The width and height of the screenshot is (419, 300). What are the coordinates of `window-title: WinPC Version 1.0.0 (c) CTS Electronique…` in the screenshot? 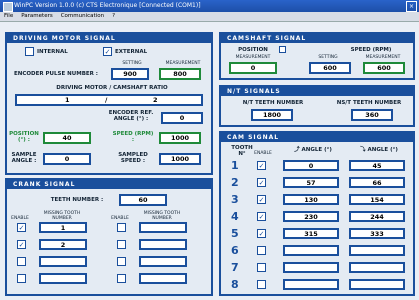 It's located at (107, 5).